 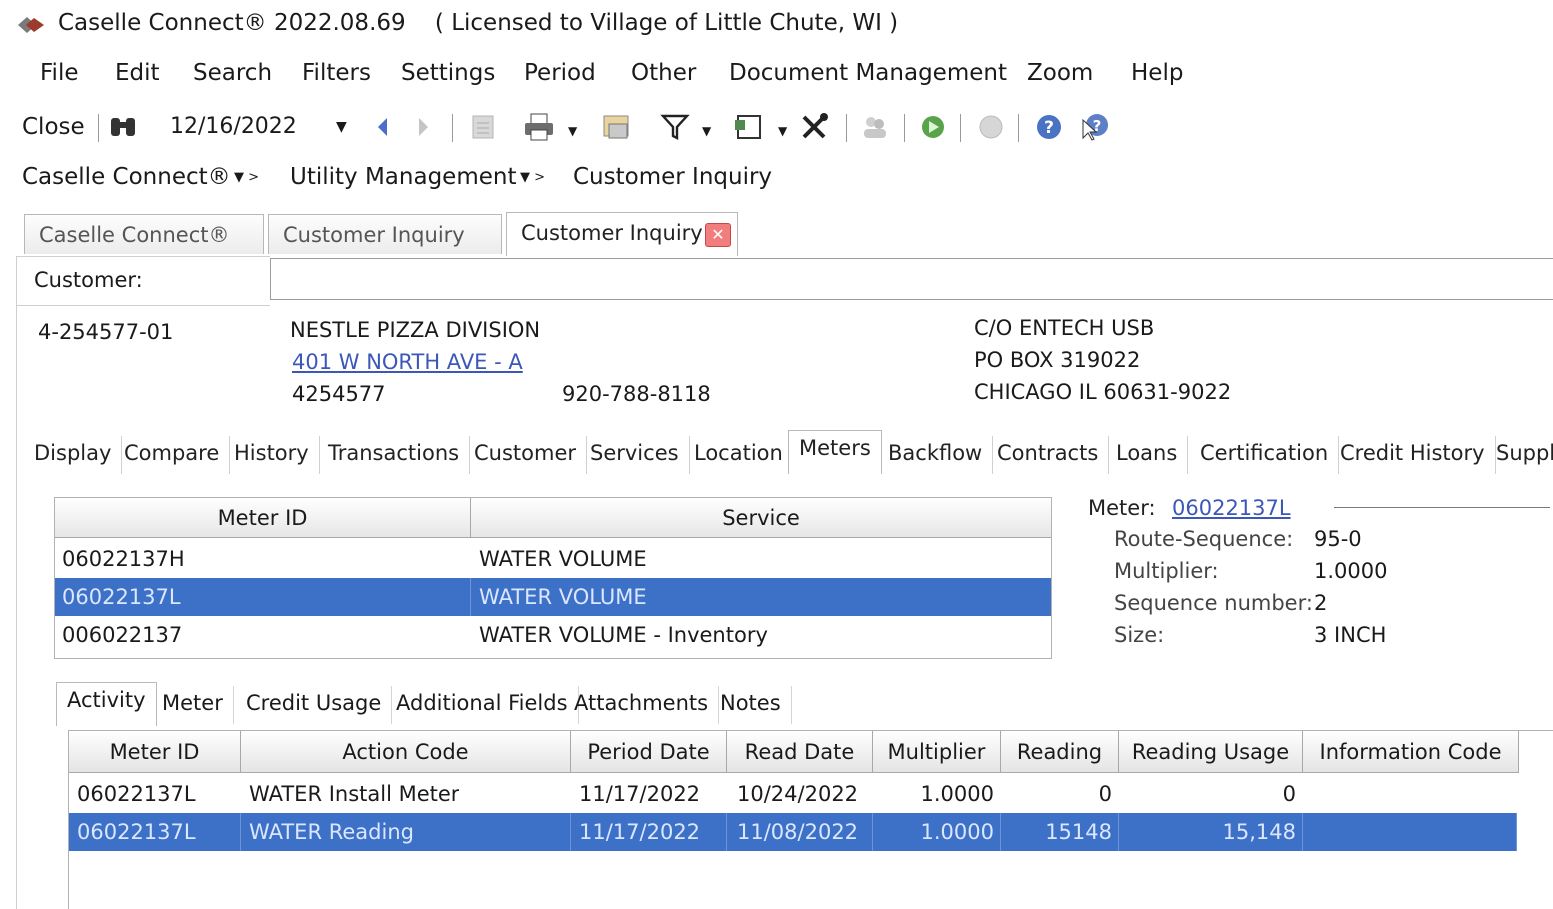 I want to click on disabled-action-icon, so click(x=991, y=127).